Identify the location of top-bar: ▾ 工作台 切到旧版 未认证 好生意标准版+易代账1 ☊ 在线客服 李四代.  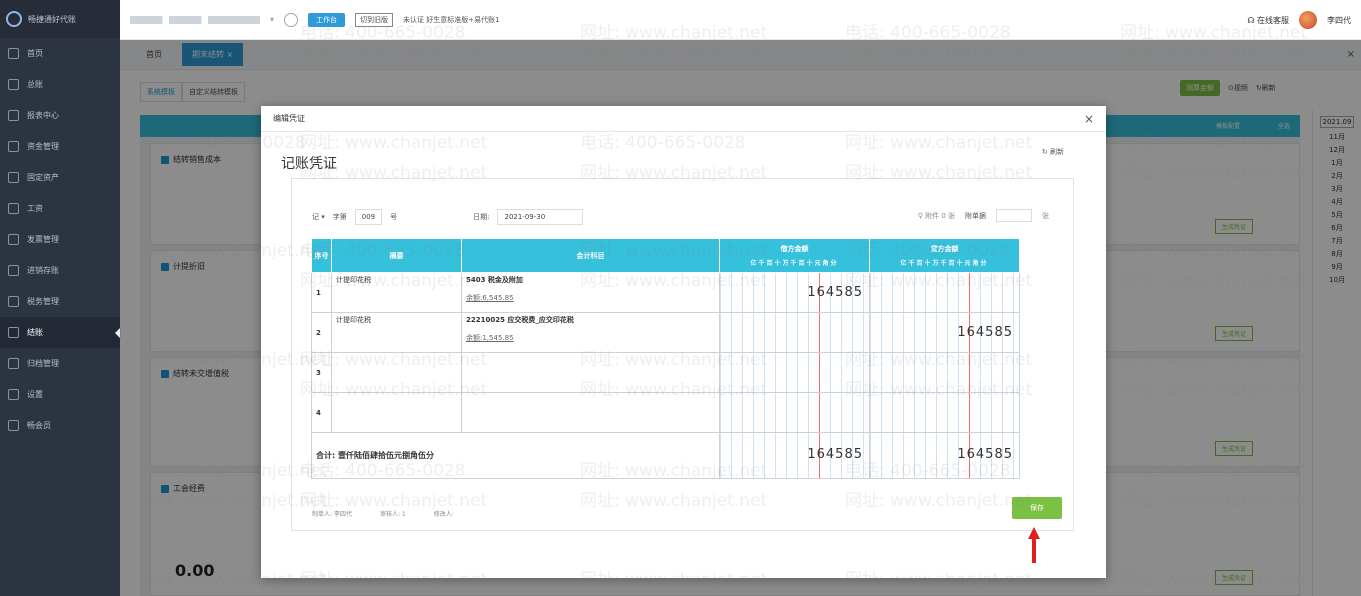
(740, 20).